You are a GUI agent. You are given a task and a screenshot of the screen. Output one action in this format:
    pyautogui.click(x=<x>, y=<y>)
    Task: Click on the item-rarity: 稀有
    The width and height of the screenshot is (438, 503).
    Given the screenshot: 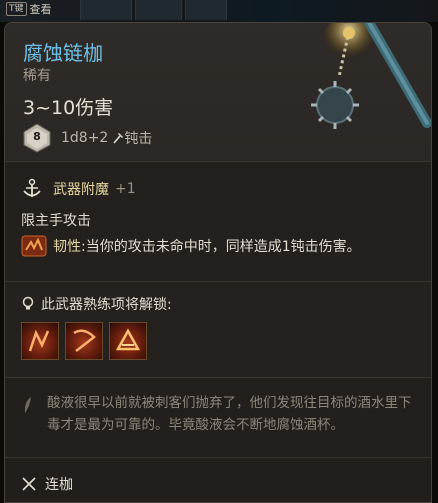 What is the action you would take?
    pyautogui.click(x=37, y=76)
    